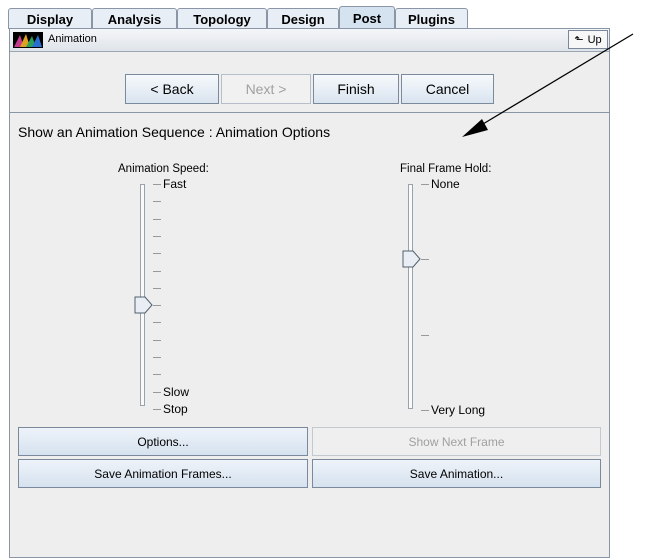  I want to click on callout-arrow, so click(548, 85).